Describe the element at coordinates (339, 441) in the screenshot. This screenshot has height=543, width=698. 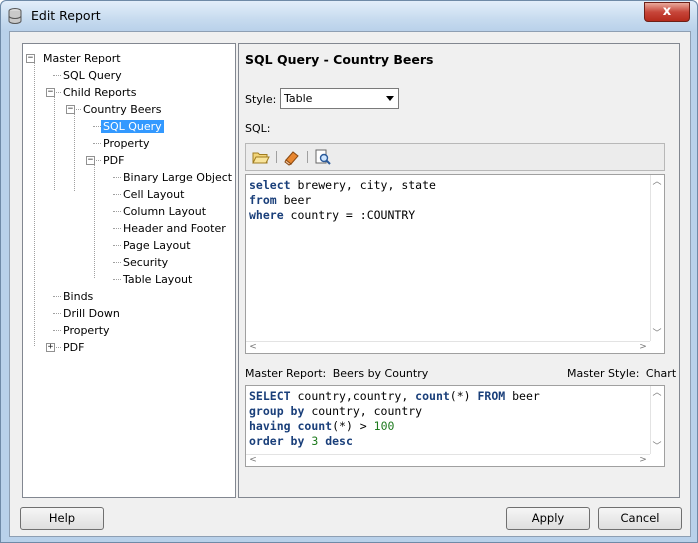
I see `sql-keyword: desc` at that location.